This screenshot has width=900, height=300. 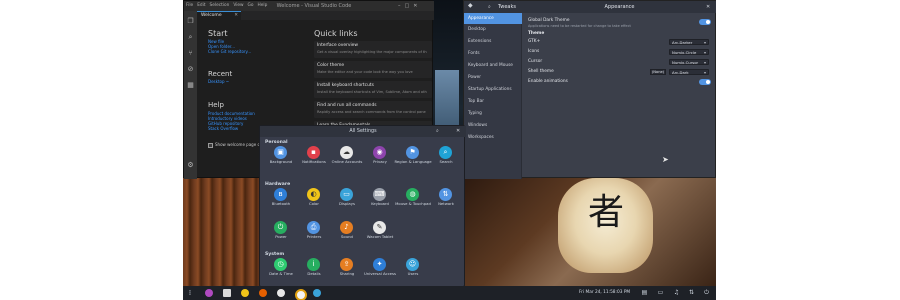 I want to click on settings-item-universal-access: ✦ Universal Access, so click(x=380, y=270).